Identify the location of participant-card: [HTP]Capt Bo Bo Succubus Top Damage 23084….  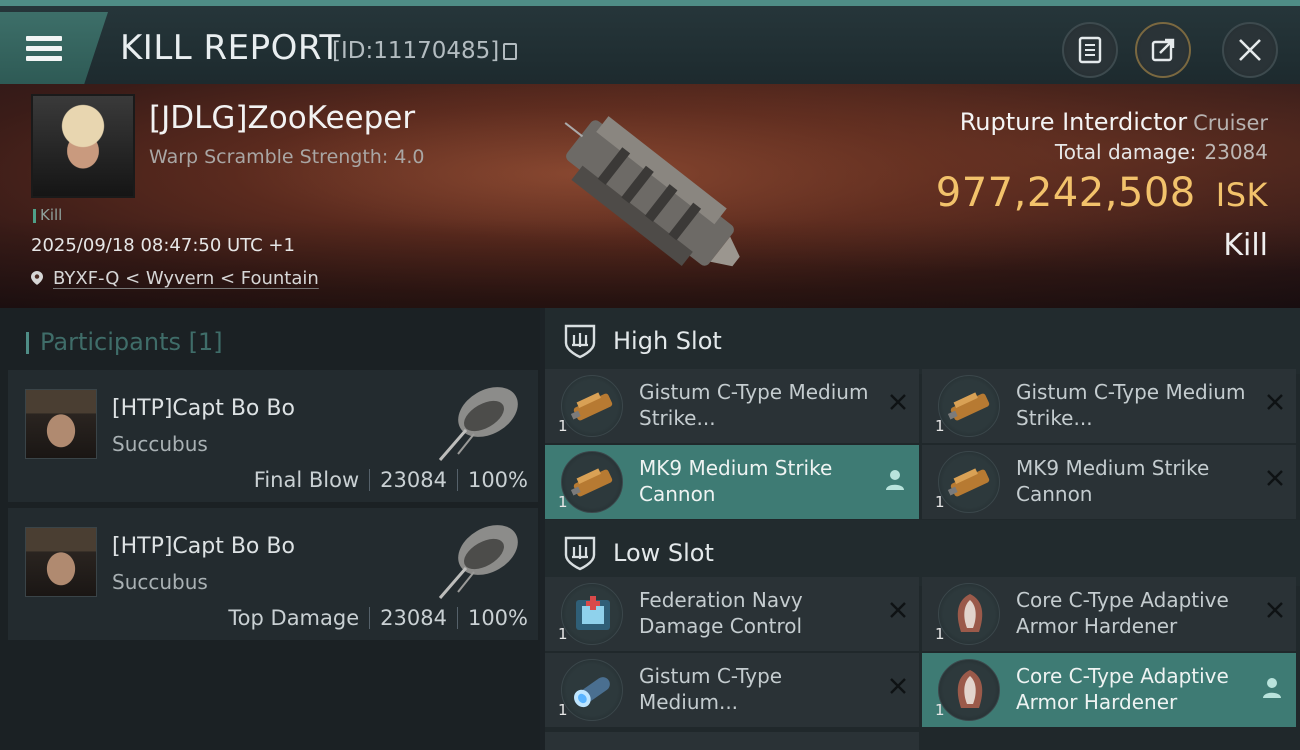
(273, 574).